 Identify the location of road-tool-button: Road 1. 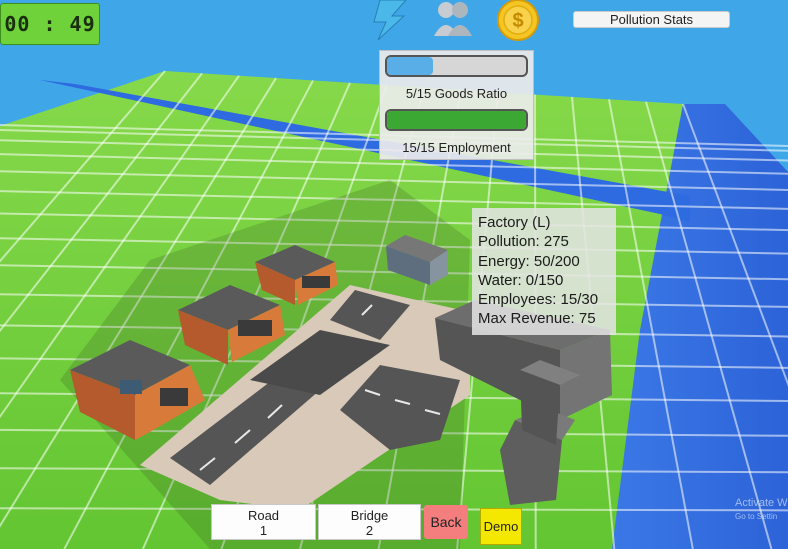
(263, 522).